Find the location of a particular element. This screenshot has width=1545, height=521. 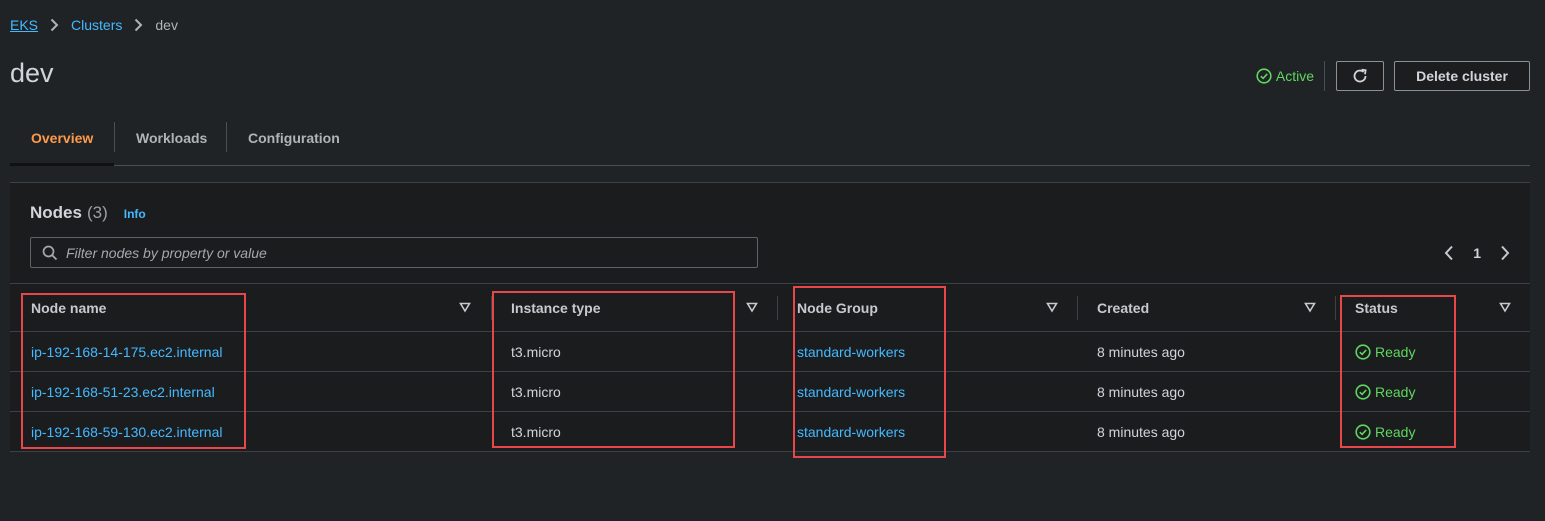

header-actions: Active Delete cluster is located at coordinates (1393, 76).